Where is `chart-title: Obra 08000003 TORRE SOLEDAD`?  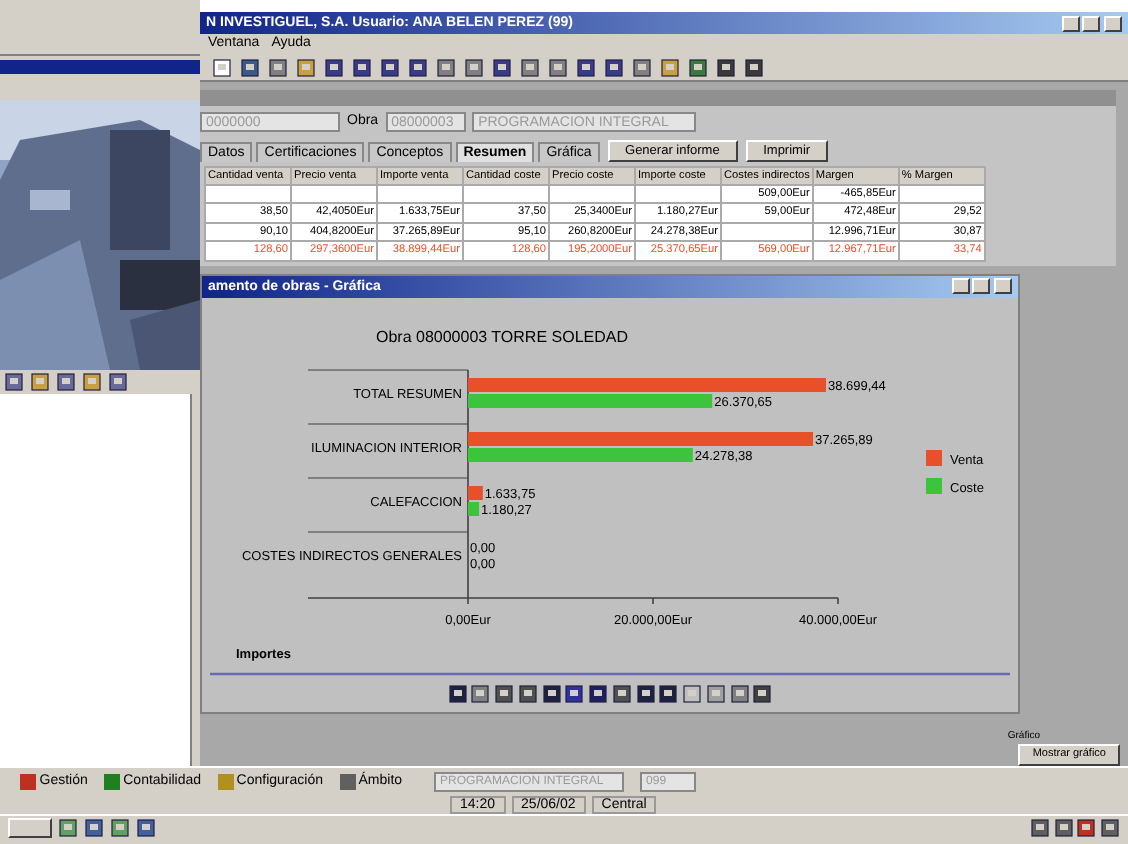 chart-title: Obra 08000003 TORRE SOLEDAD is located at coordinates (502, 336).